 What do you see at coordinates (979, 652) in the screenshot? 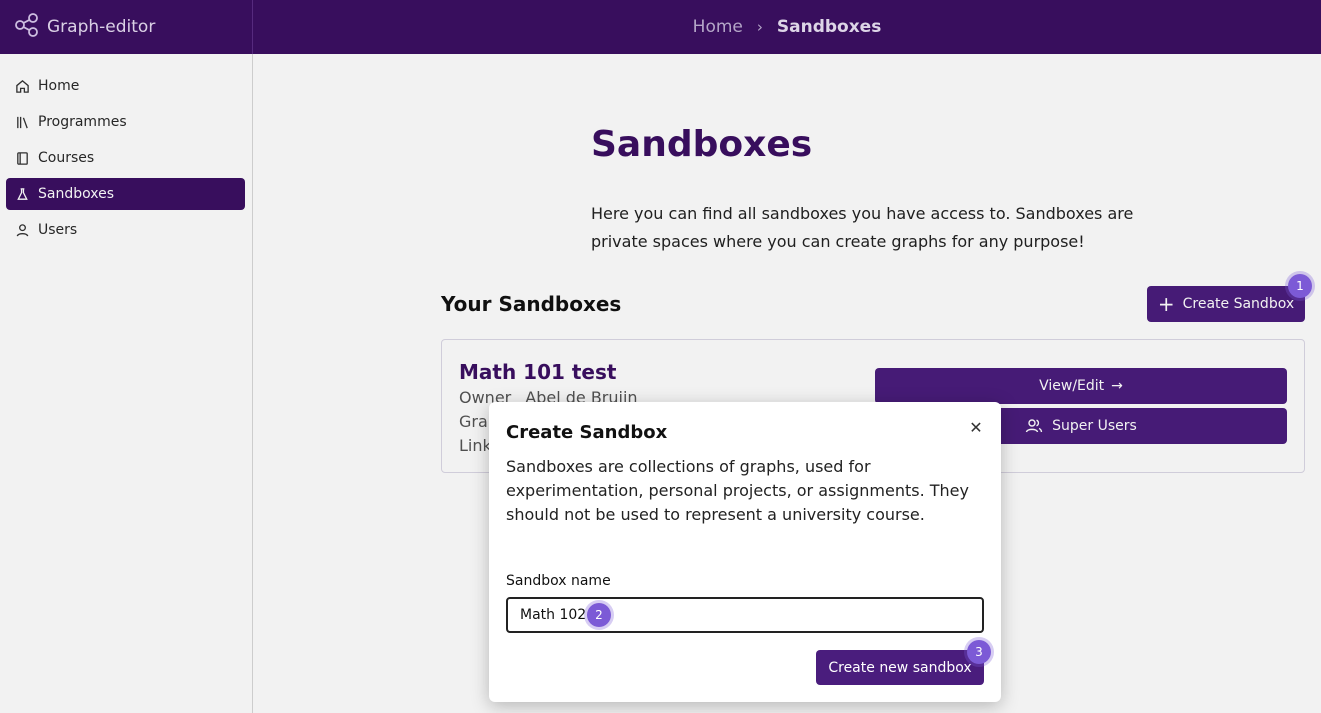
I see `step-marker-3: 3` at bounding box center [979, 652].